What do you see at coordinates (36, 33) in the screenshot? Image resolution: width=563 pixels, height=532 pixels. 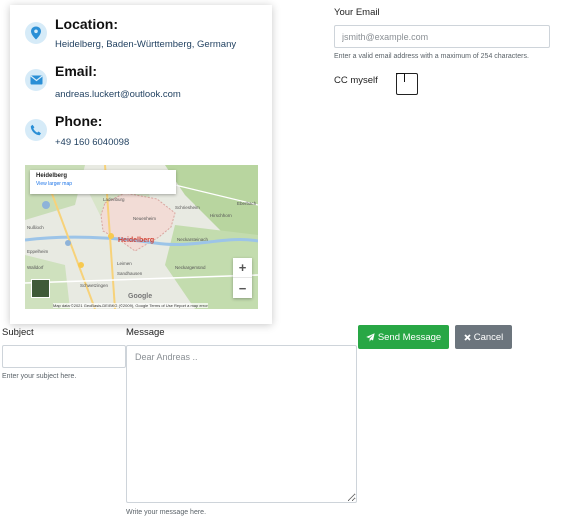 I see `map-pin-icon` at bounding box center [36, 33].